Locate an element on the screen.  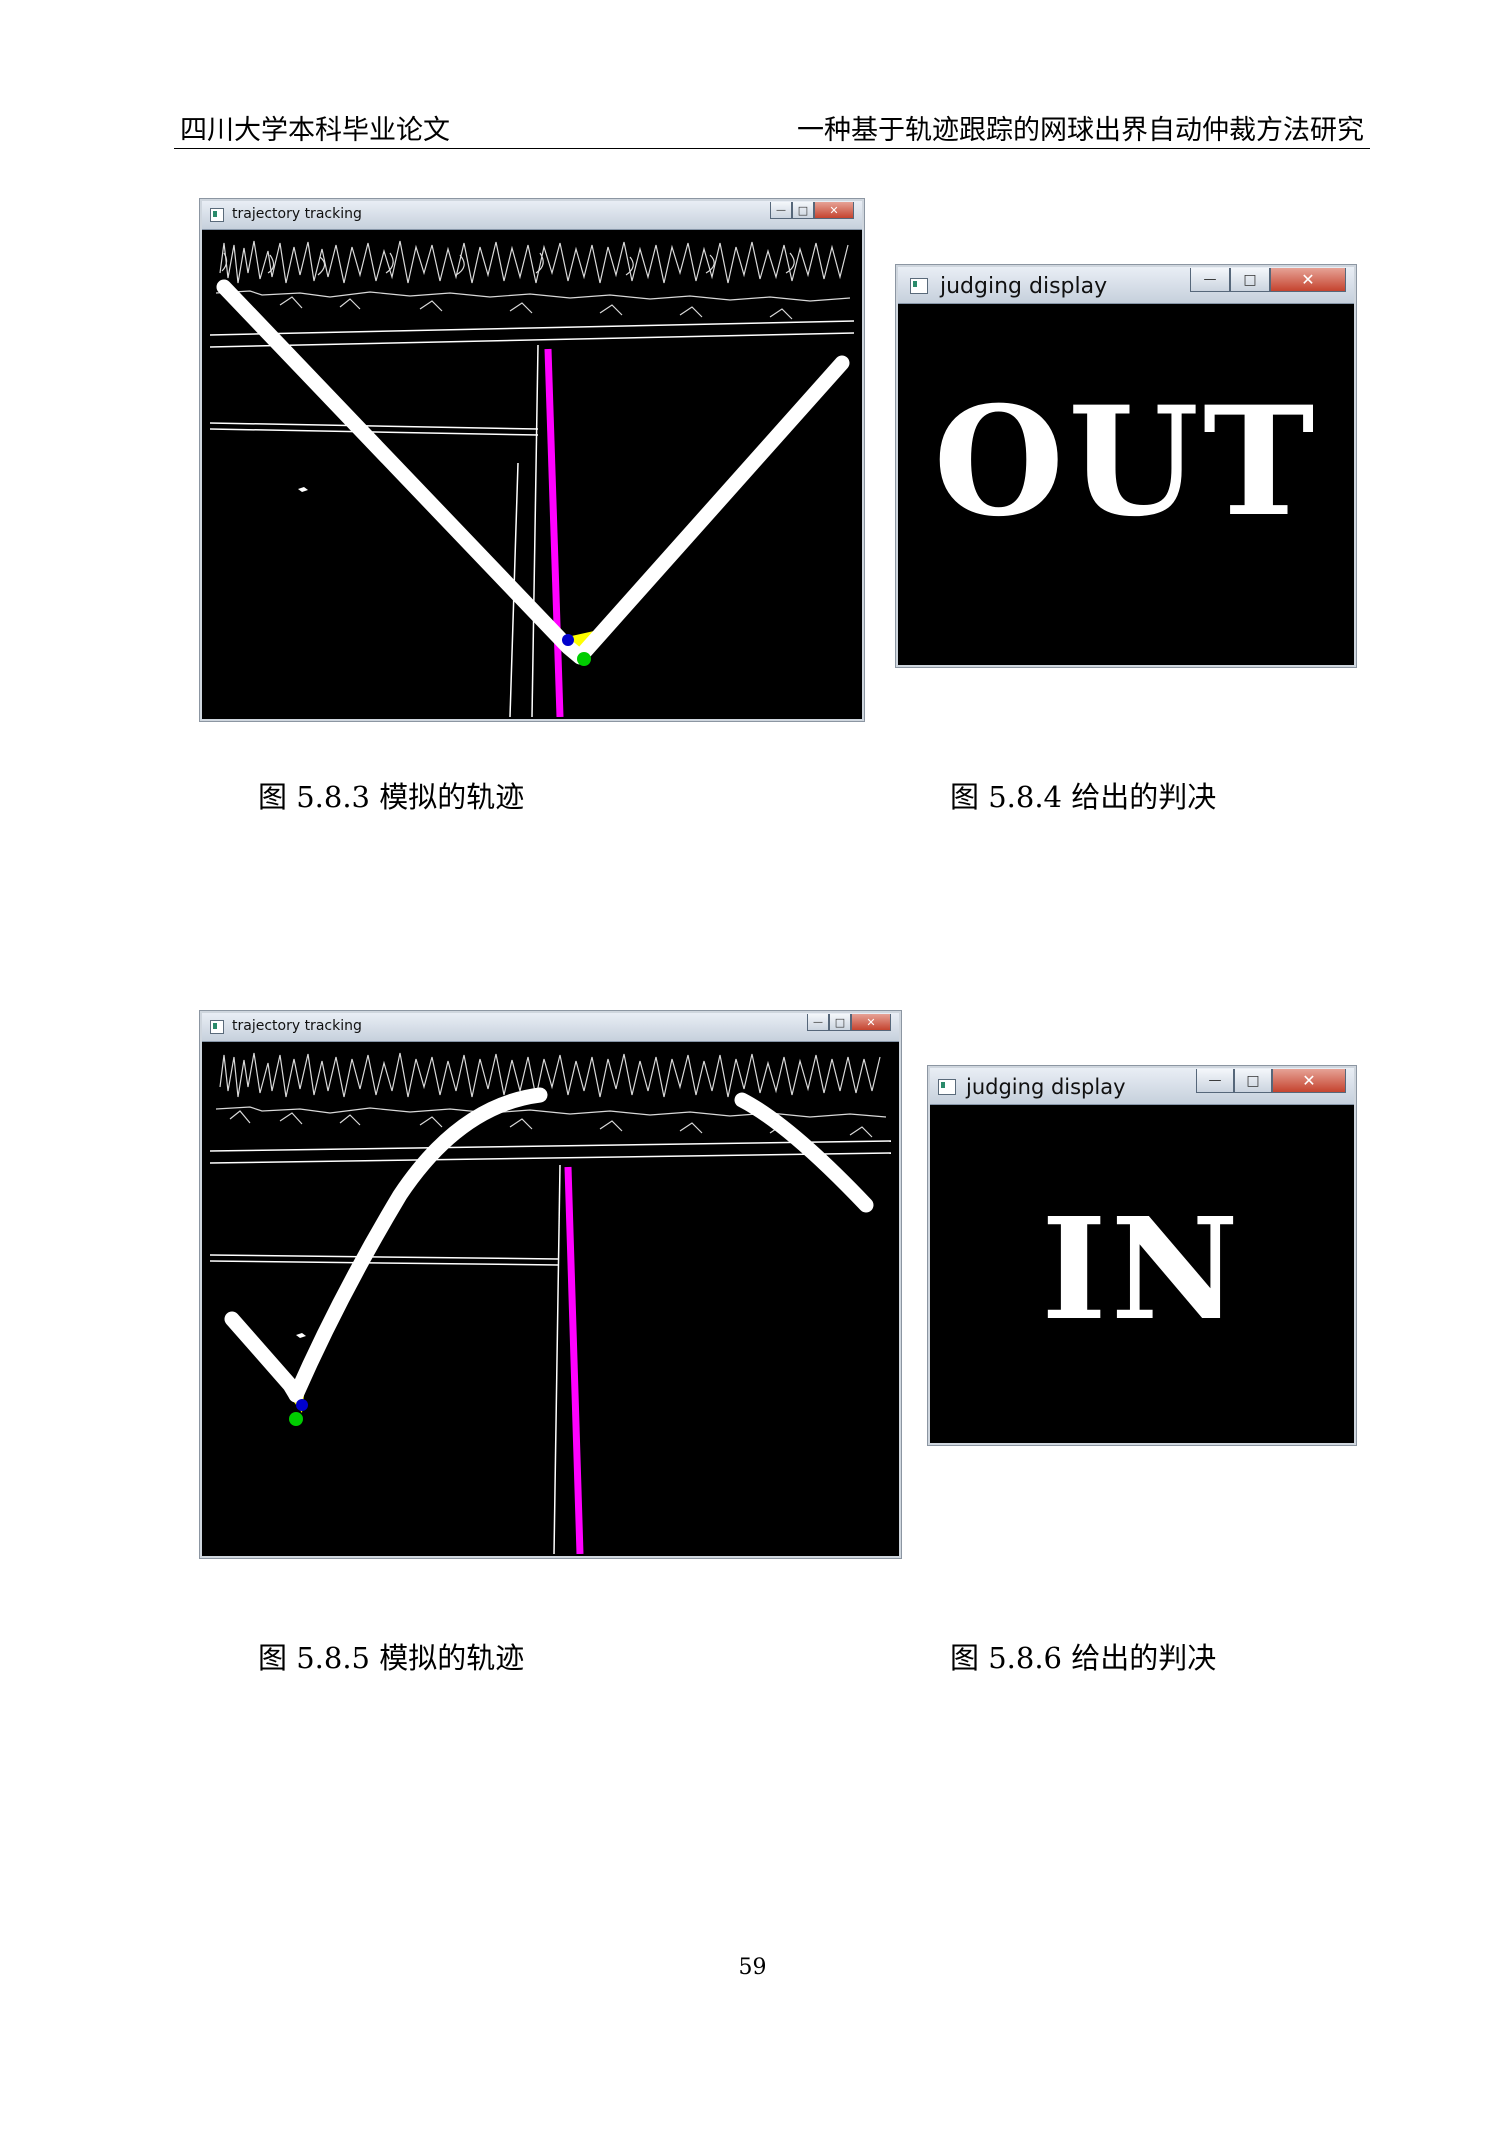
trajectory-window-1: trajectory tracking — □ ✕ is located at coordinates (532, 460).